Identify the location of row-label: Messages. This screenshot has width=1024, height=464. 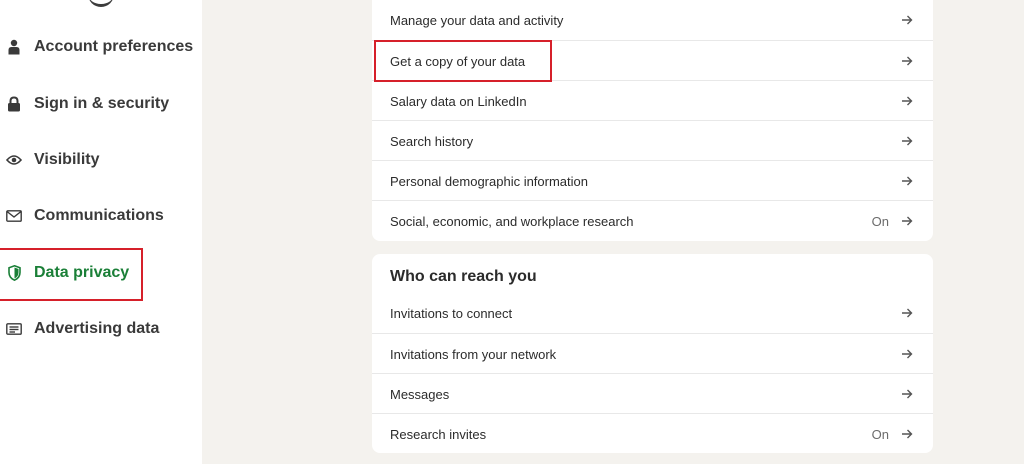
(420, 394).